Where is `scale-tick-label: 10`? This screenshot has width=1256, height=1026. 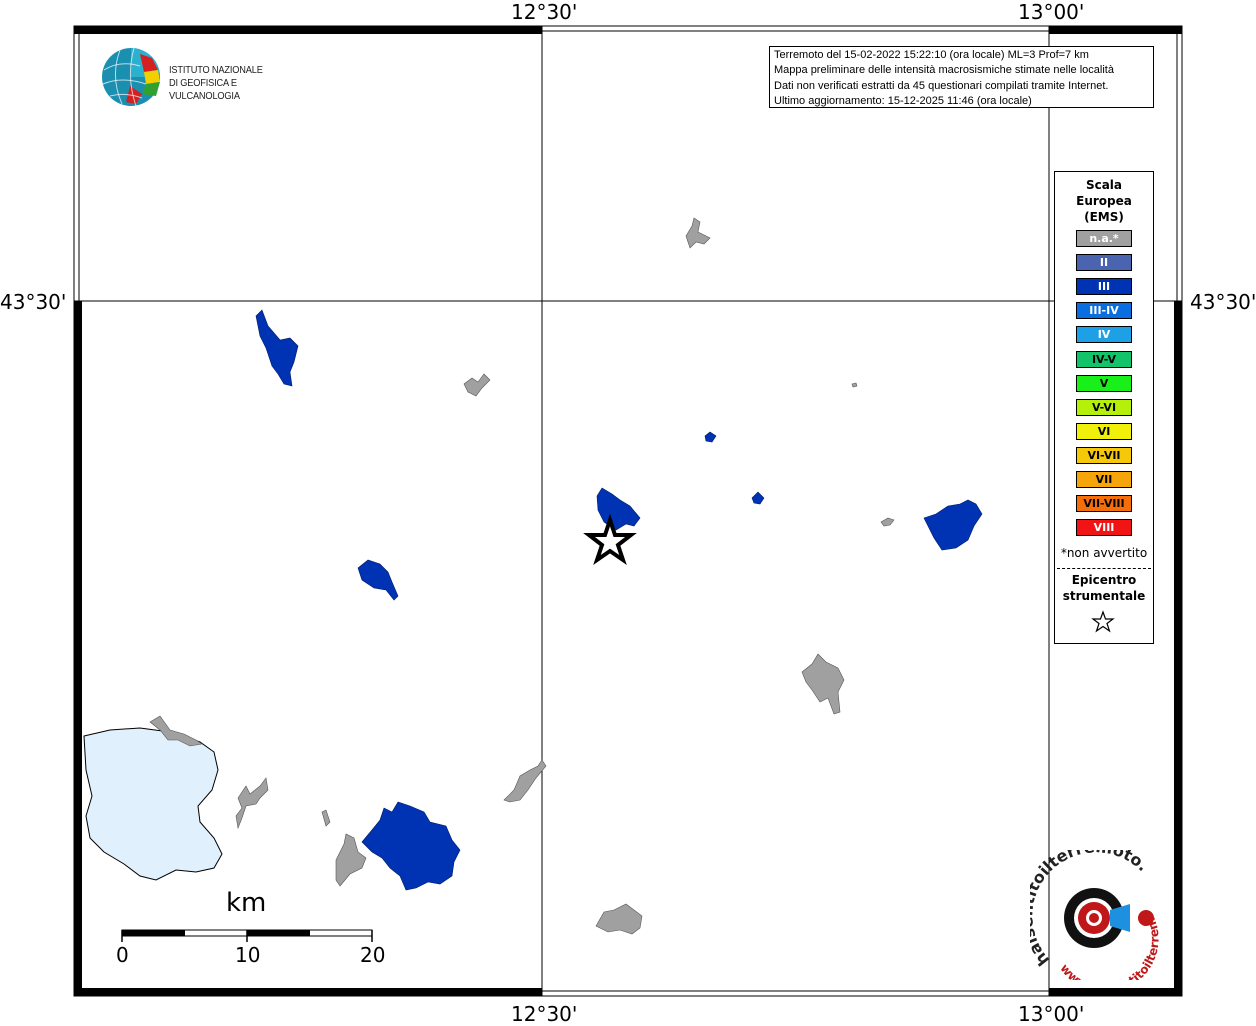
scale-tick-label: 10 is located at coordinates (248, 955).